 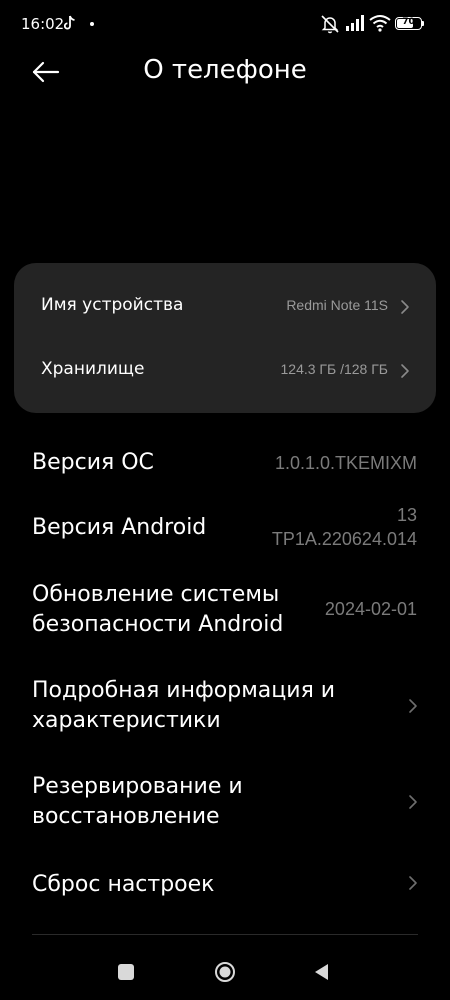 I want to click on security-update-label-line2: безопасности Android, so click(x=158, y=624).